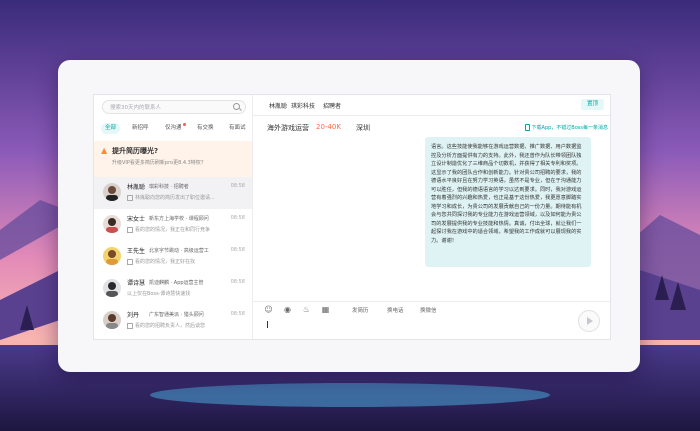 This screenshot has width=700, height=431. I want to click on contact-name: 谭诗慧, so click(136, 283).